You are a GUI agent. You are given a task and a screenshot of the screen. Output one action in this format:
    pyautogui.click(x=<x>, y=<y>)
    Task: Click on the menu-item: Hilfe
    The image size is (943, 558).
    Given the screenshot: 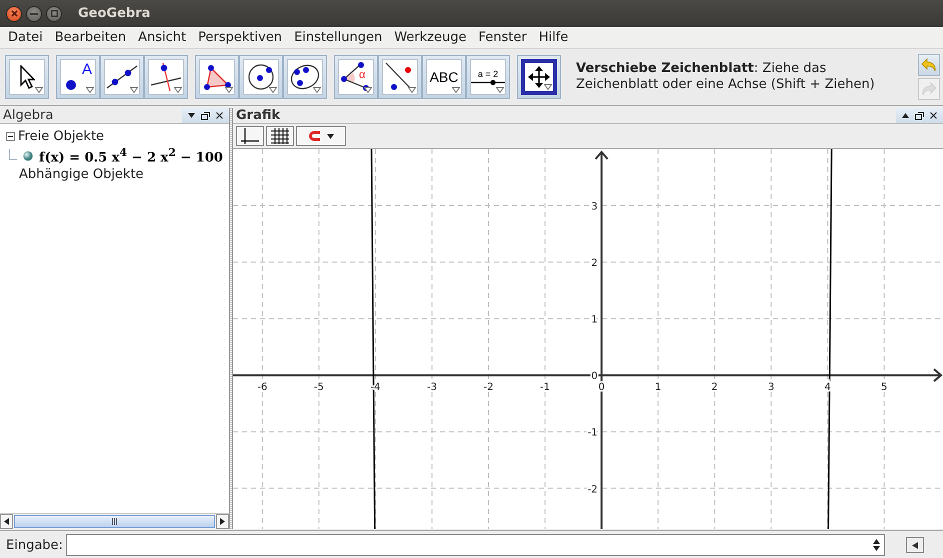 What is the action you would take?
    pyautogui.click(x=553, y=37)
    